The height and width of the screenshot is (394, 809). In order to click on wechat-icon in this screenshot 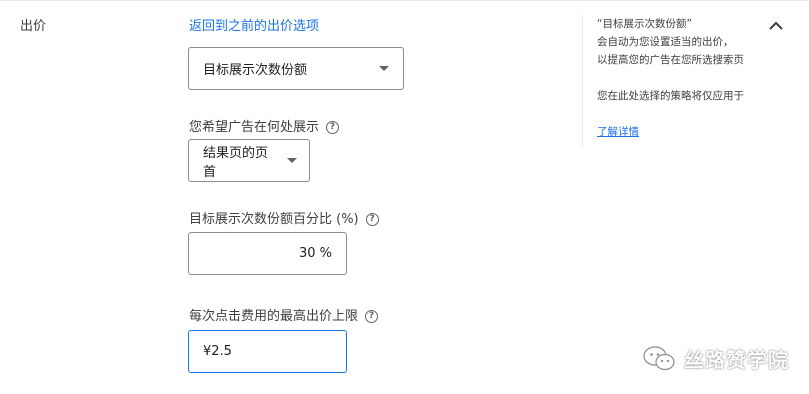, I will do `click(659, 357)`.